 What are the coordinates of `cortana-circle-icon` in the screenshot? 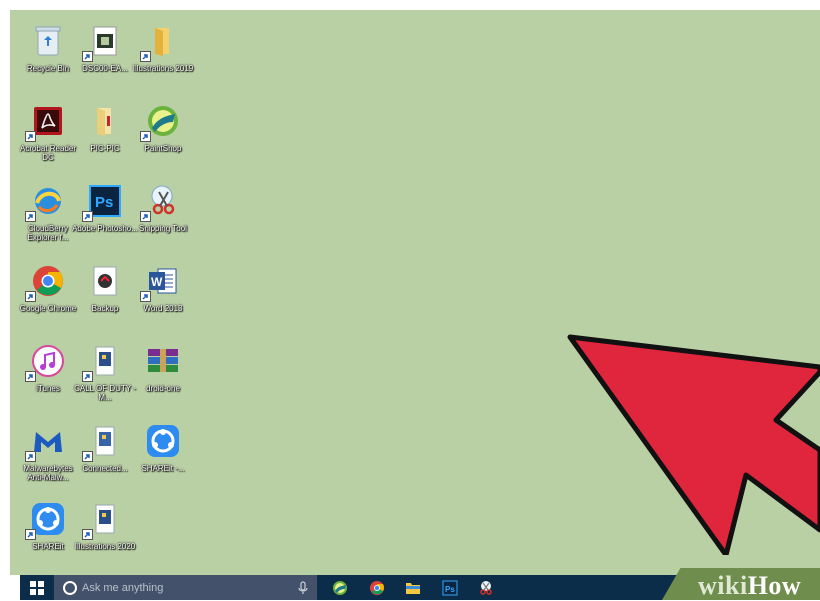 It's located at (70, 588).